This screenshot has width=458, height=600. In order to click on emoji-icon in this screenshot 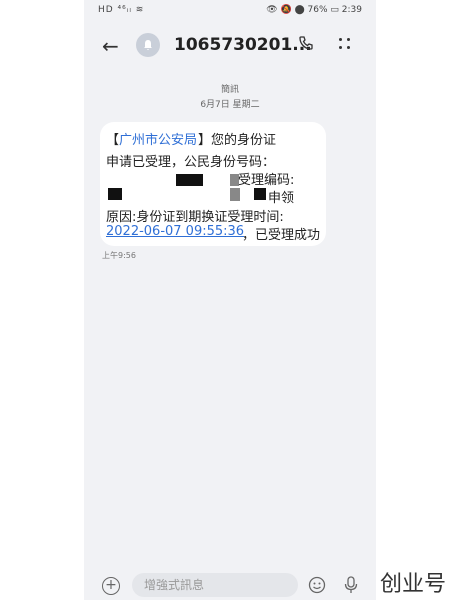, I will do `click(317, 587)`.